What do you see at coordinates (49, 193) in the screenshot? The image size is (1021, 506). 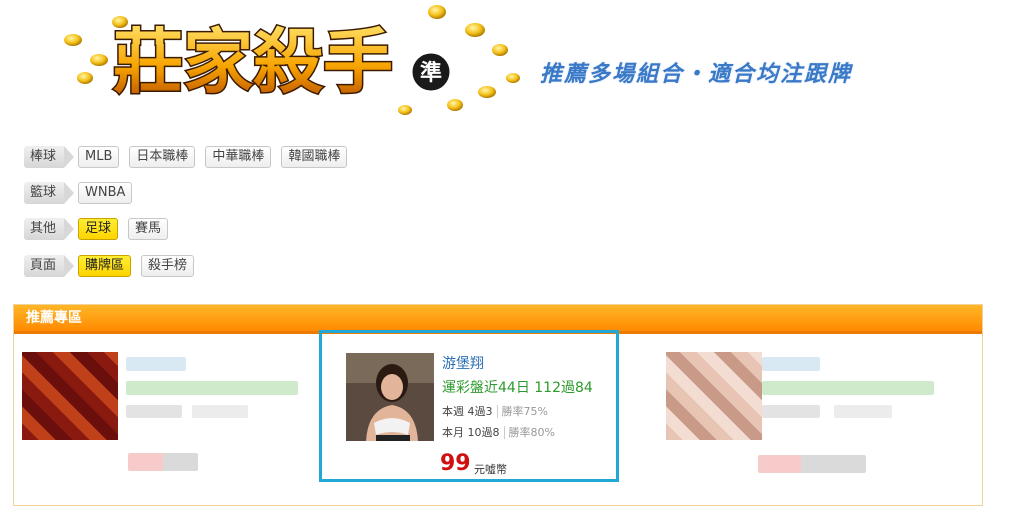 I see `category-label: 籃球` at bounding box center [49, 193].